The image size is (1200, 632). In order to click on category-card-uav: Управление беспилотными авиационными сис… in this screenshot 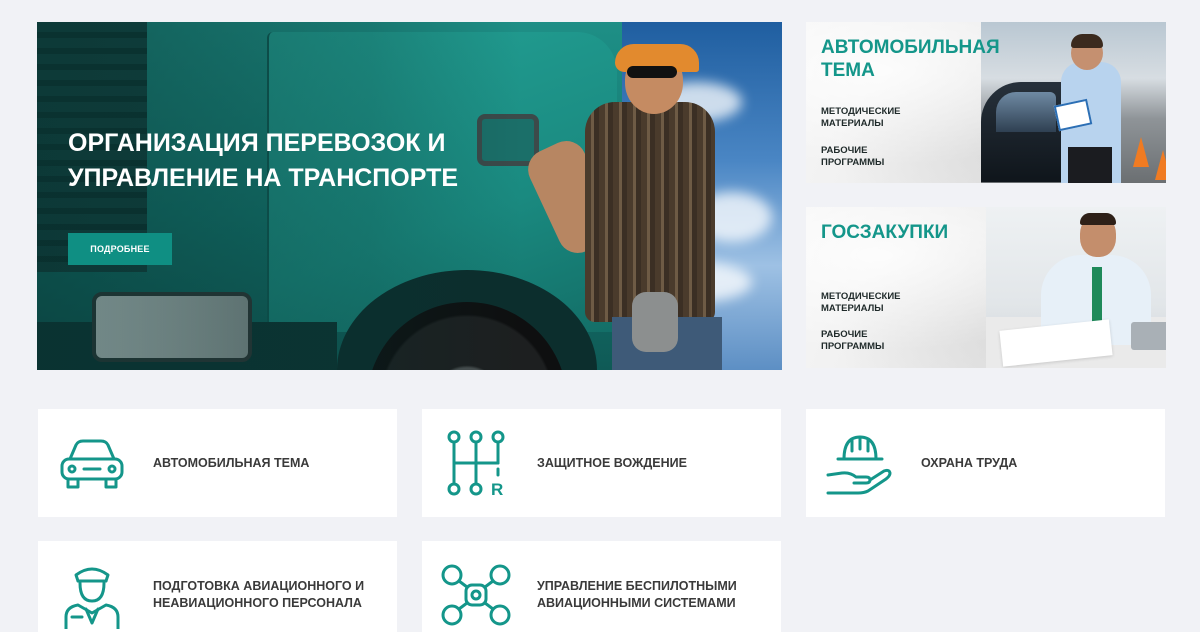, I will do `click(601, 586)`.